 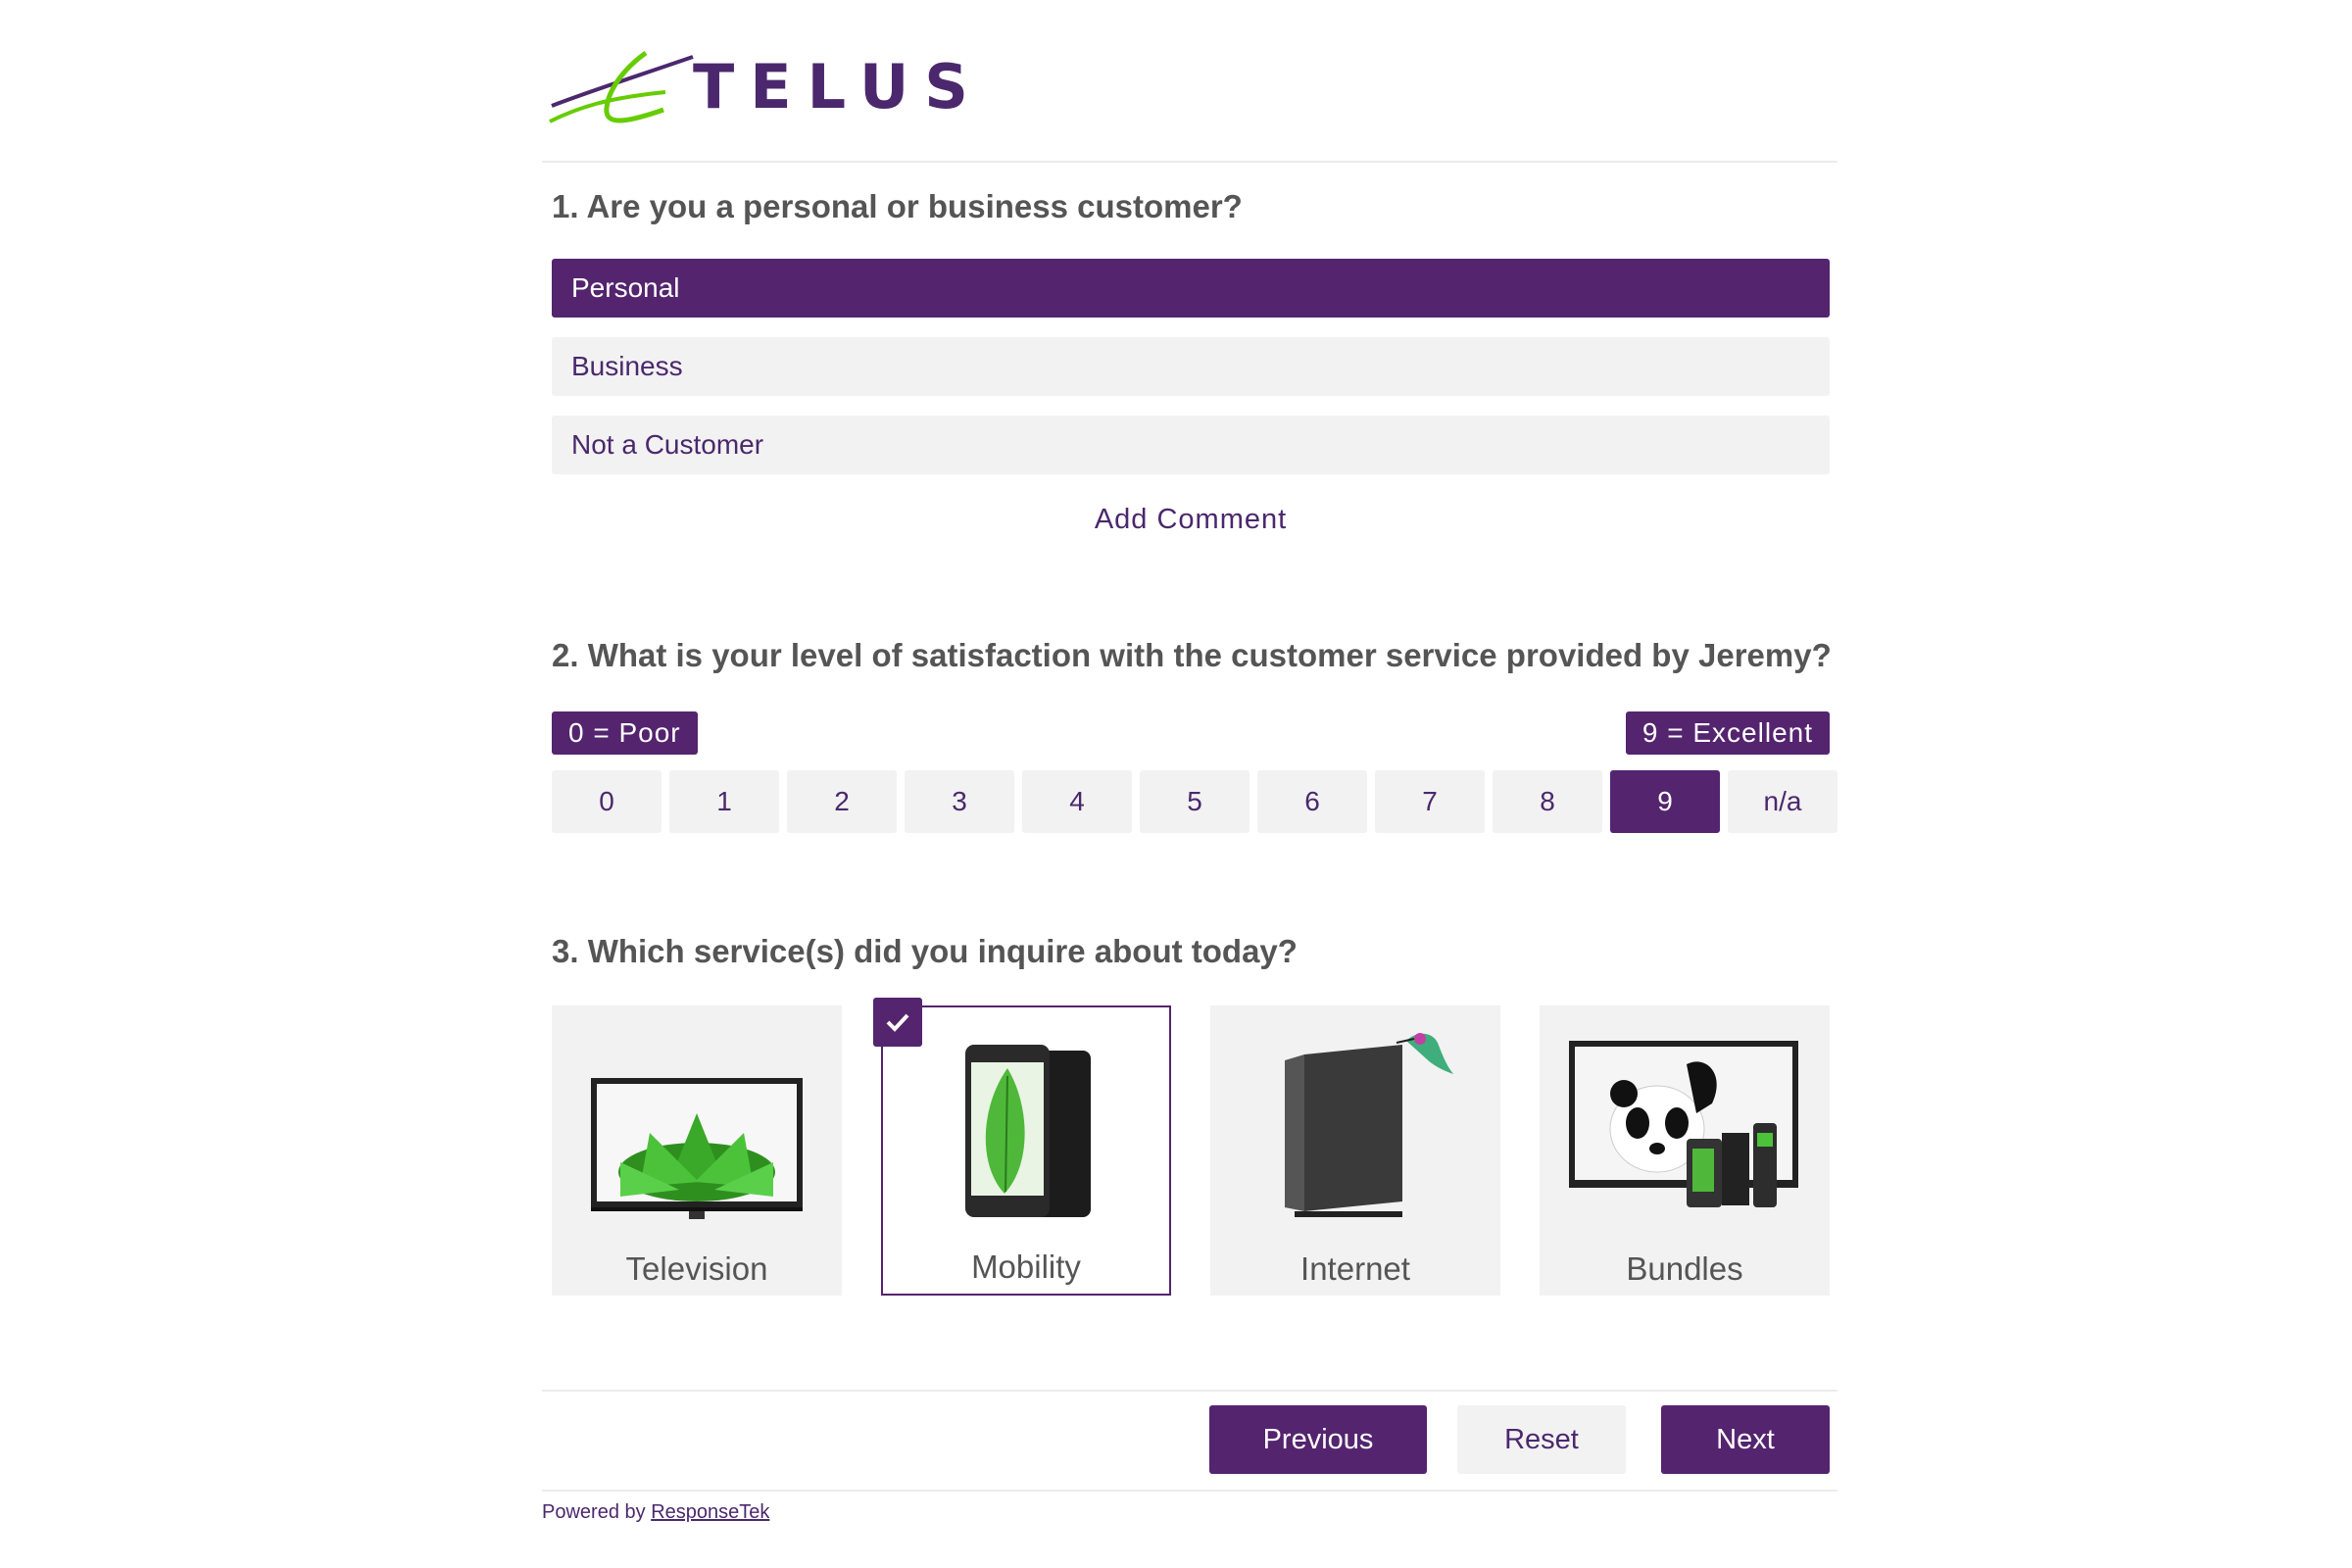 What do you see at coordinates (1191, 1147) in the screenshot?
I see `service-cards: Television Mobility Internet Bundles` at bounding box center [1191, 1147].